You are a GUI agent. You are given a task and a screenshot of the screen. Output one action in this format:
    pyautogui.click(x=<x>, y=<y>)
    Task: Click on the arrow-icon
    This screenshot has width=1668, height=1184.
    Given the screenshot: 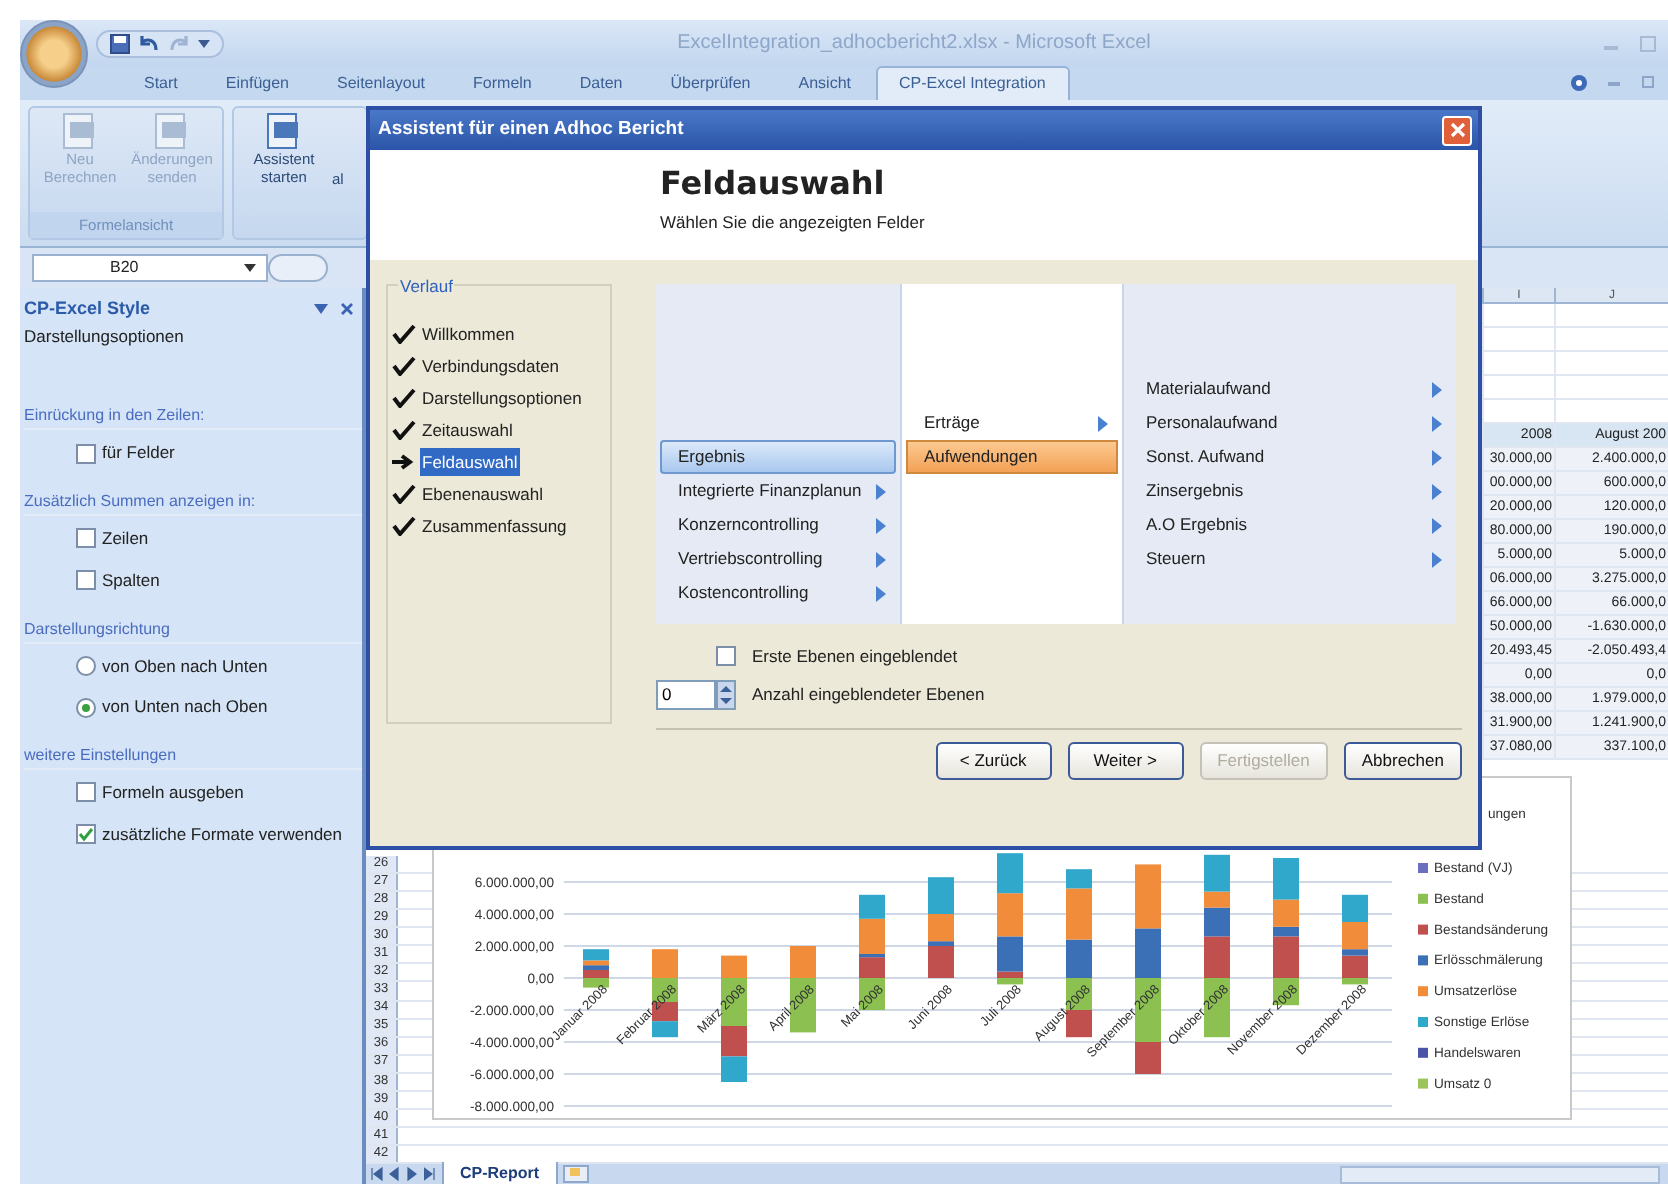 What is the action you would take?
    pyautogui.click(x=404, y=462)
    